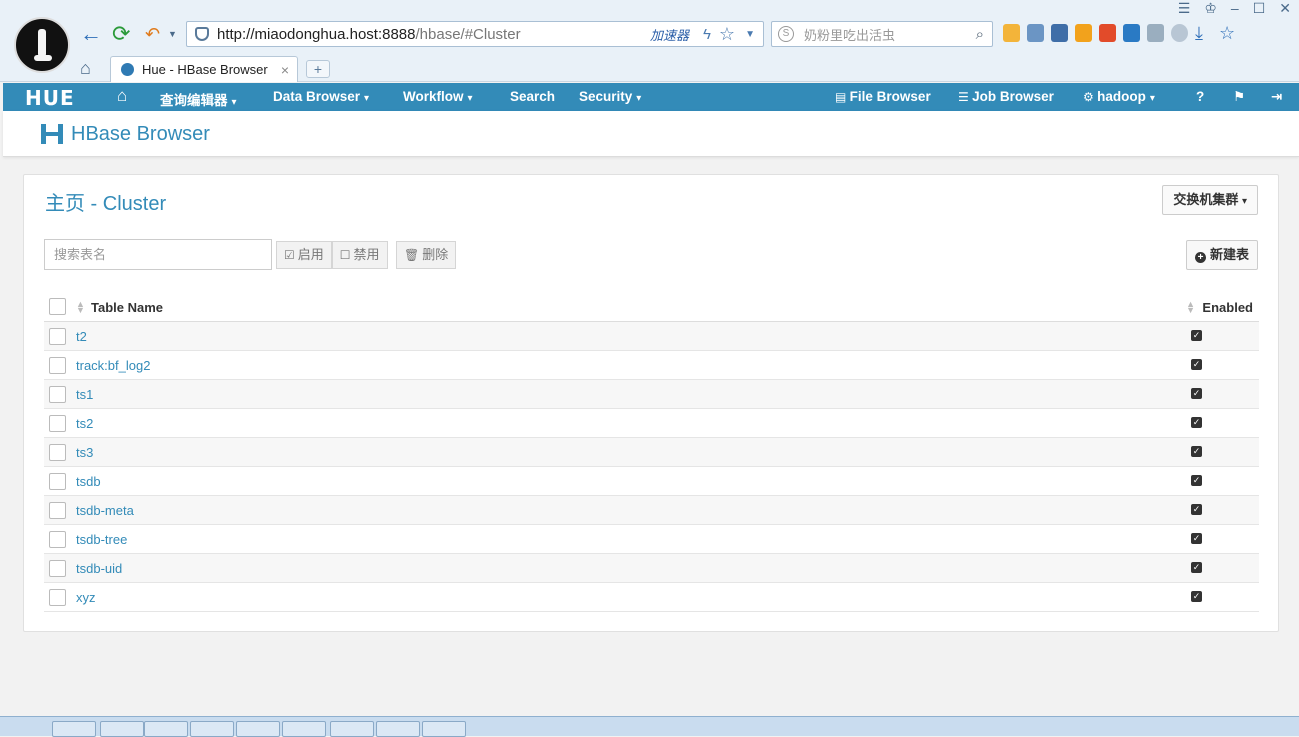  Describe the element at coordinates (980, 34) in the screenshot. I see `search-icon: ⌕` at that location.